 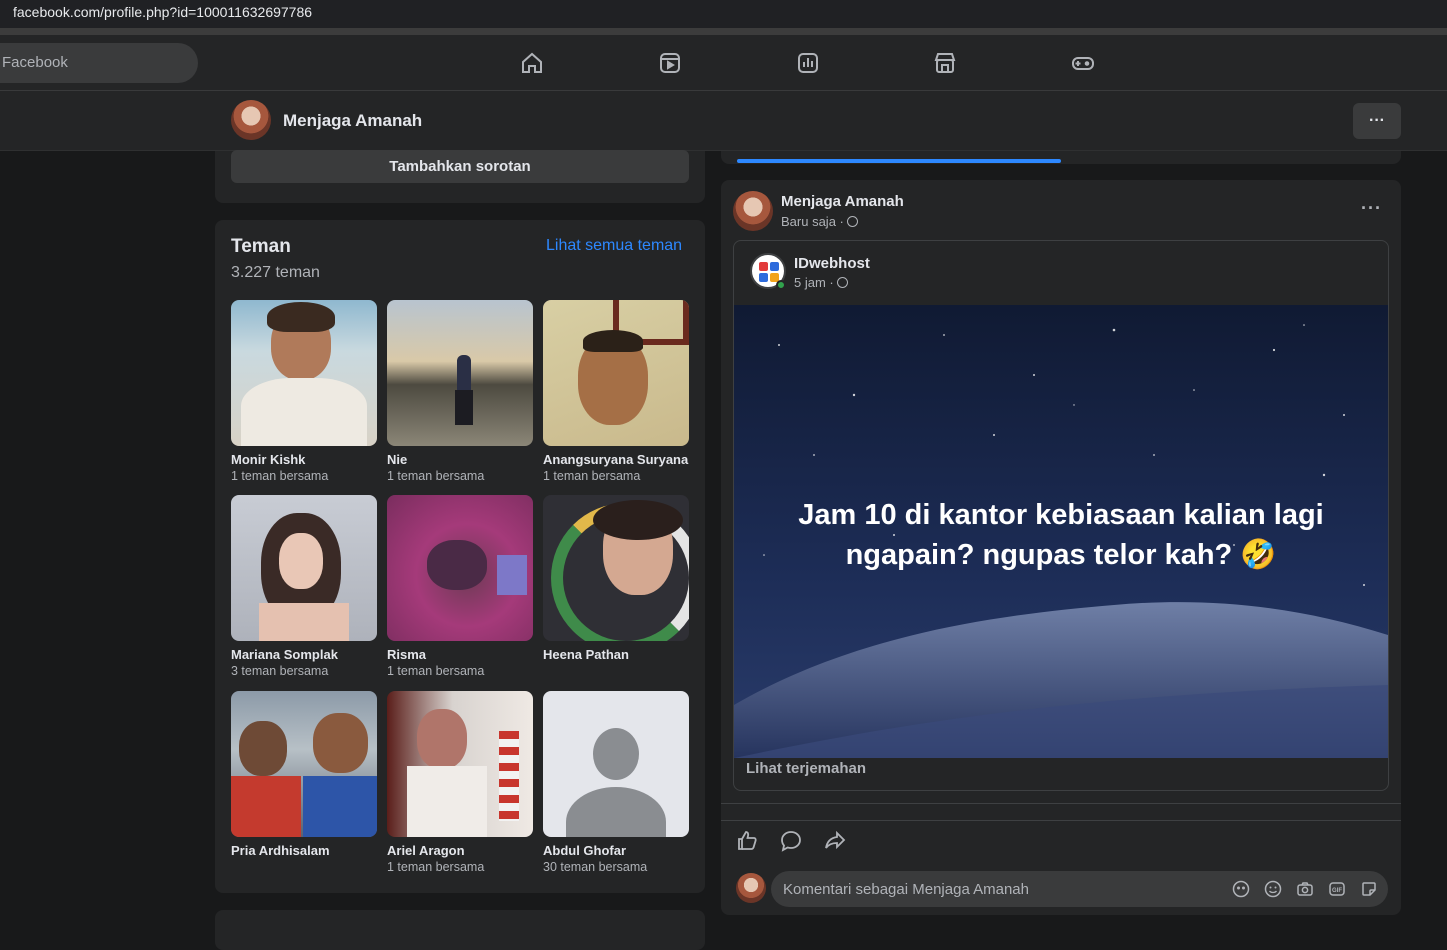 I want to click on friend-tile: Heena Pathan, so click(x=616, y=579).